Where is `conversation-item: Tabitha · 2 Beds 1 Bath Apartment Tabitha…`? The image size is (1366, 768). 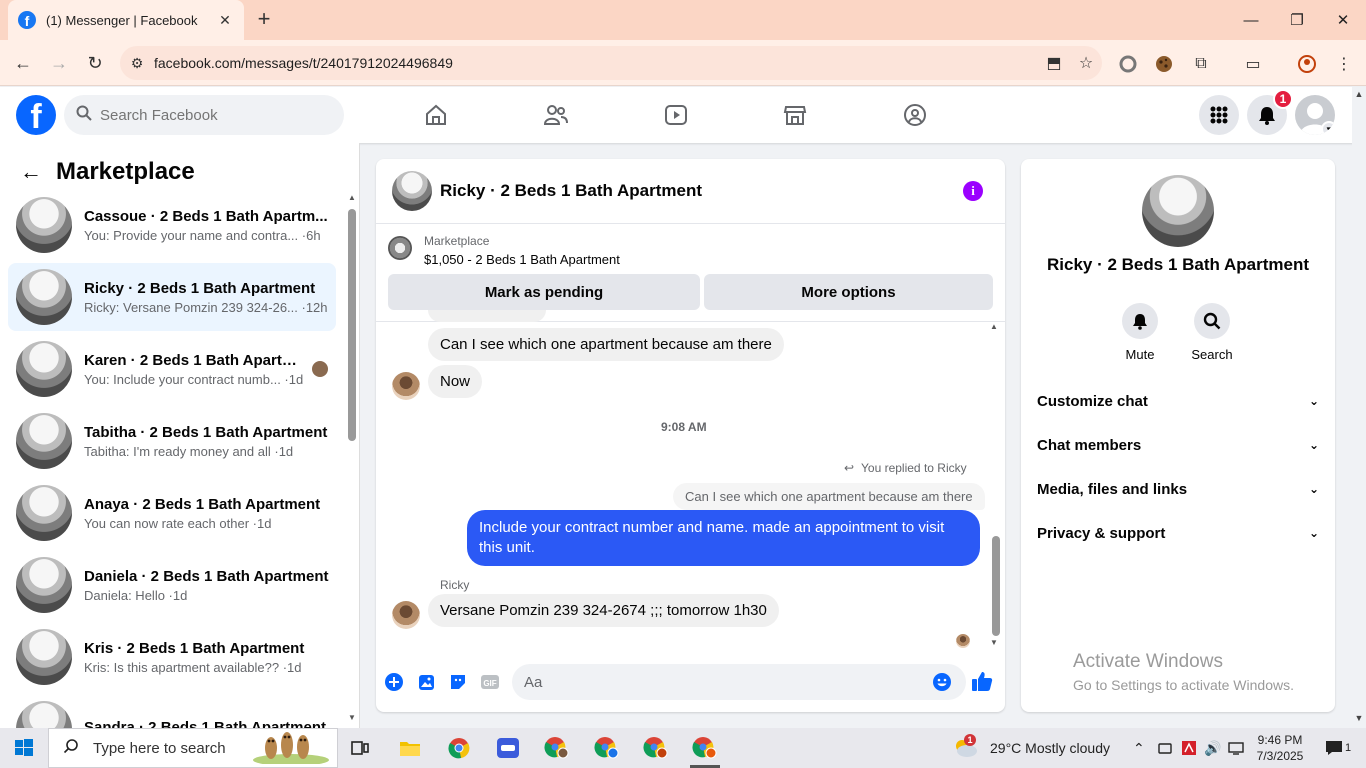
conversation-item: Tabitha · 2 Beds 1 Bath Apartment Tabitha… is located at coordinates (172, 441).